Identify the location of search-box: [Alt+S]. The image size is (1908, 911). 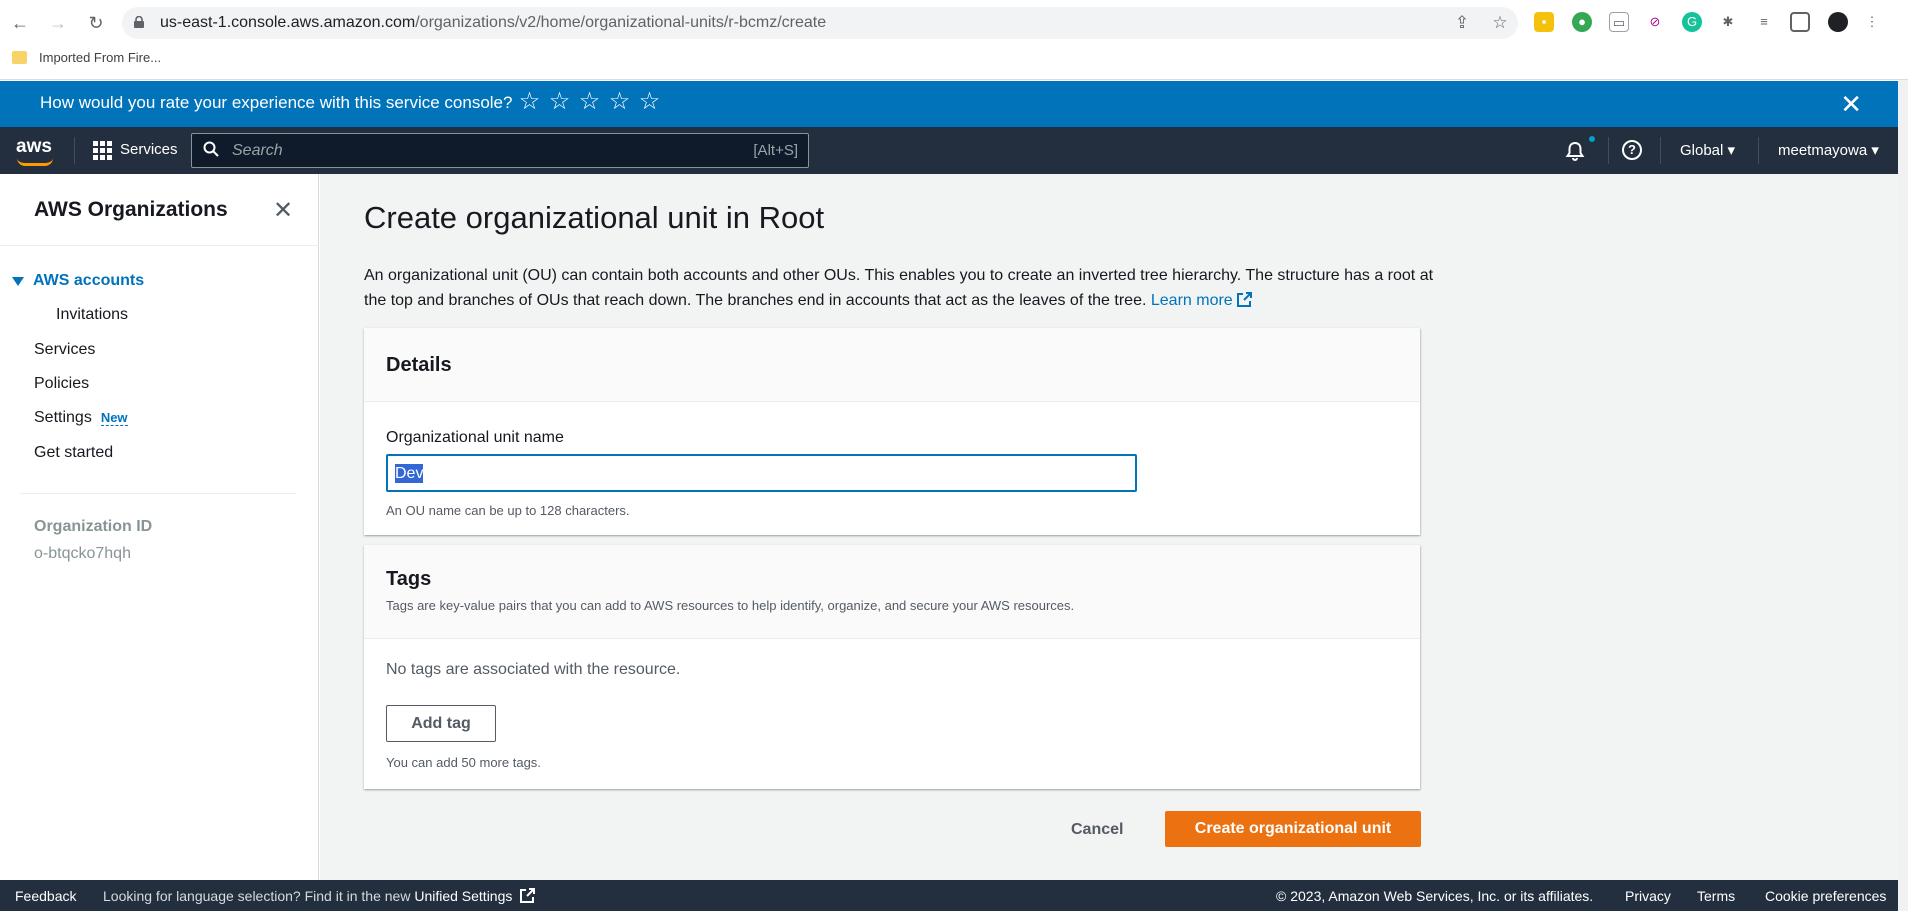
(500, 150).